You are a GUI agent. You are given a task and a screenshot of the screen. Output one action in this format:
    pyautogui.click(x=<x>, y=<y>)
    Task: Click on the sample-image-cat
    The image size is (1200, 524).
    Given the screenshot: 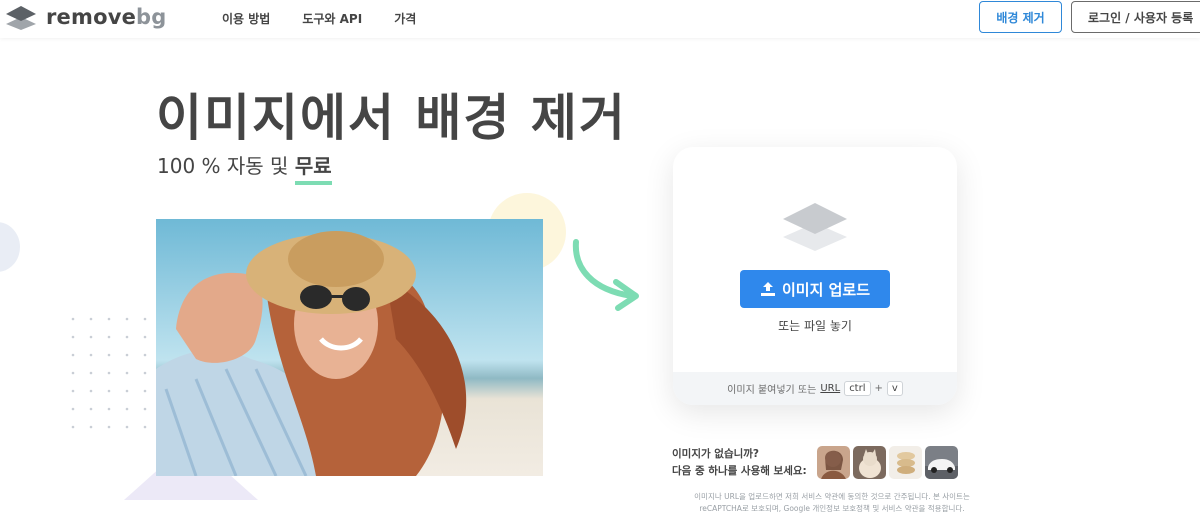 What is the action you would take?
    pyautogui.click(x=869, y=462)
    